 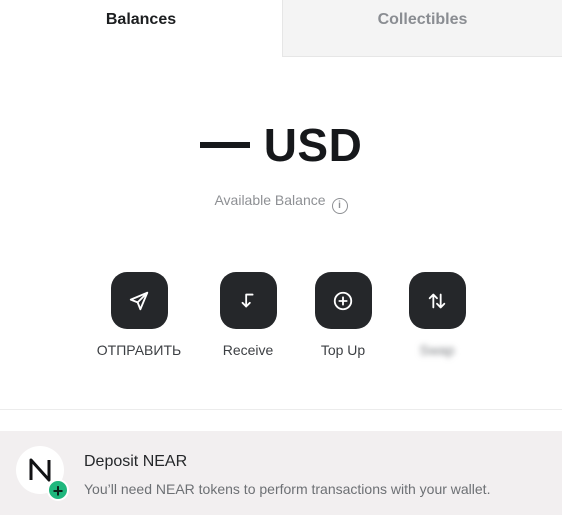 I want to click on top-up-button, so click(x=343, y=300).